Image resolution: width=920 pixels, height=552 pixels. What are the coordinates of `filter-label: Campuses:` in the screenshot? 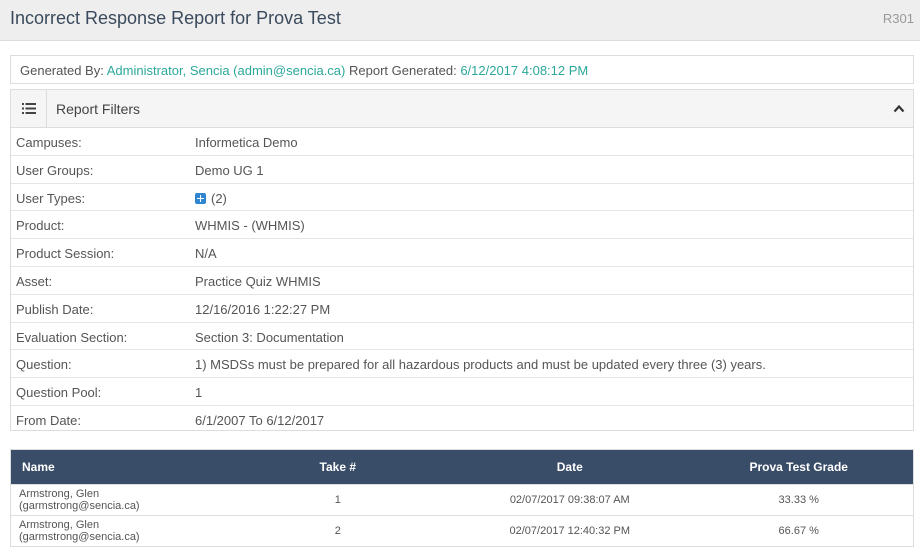 It's located at (49, 142).